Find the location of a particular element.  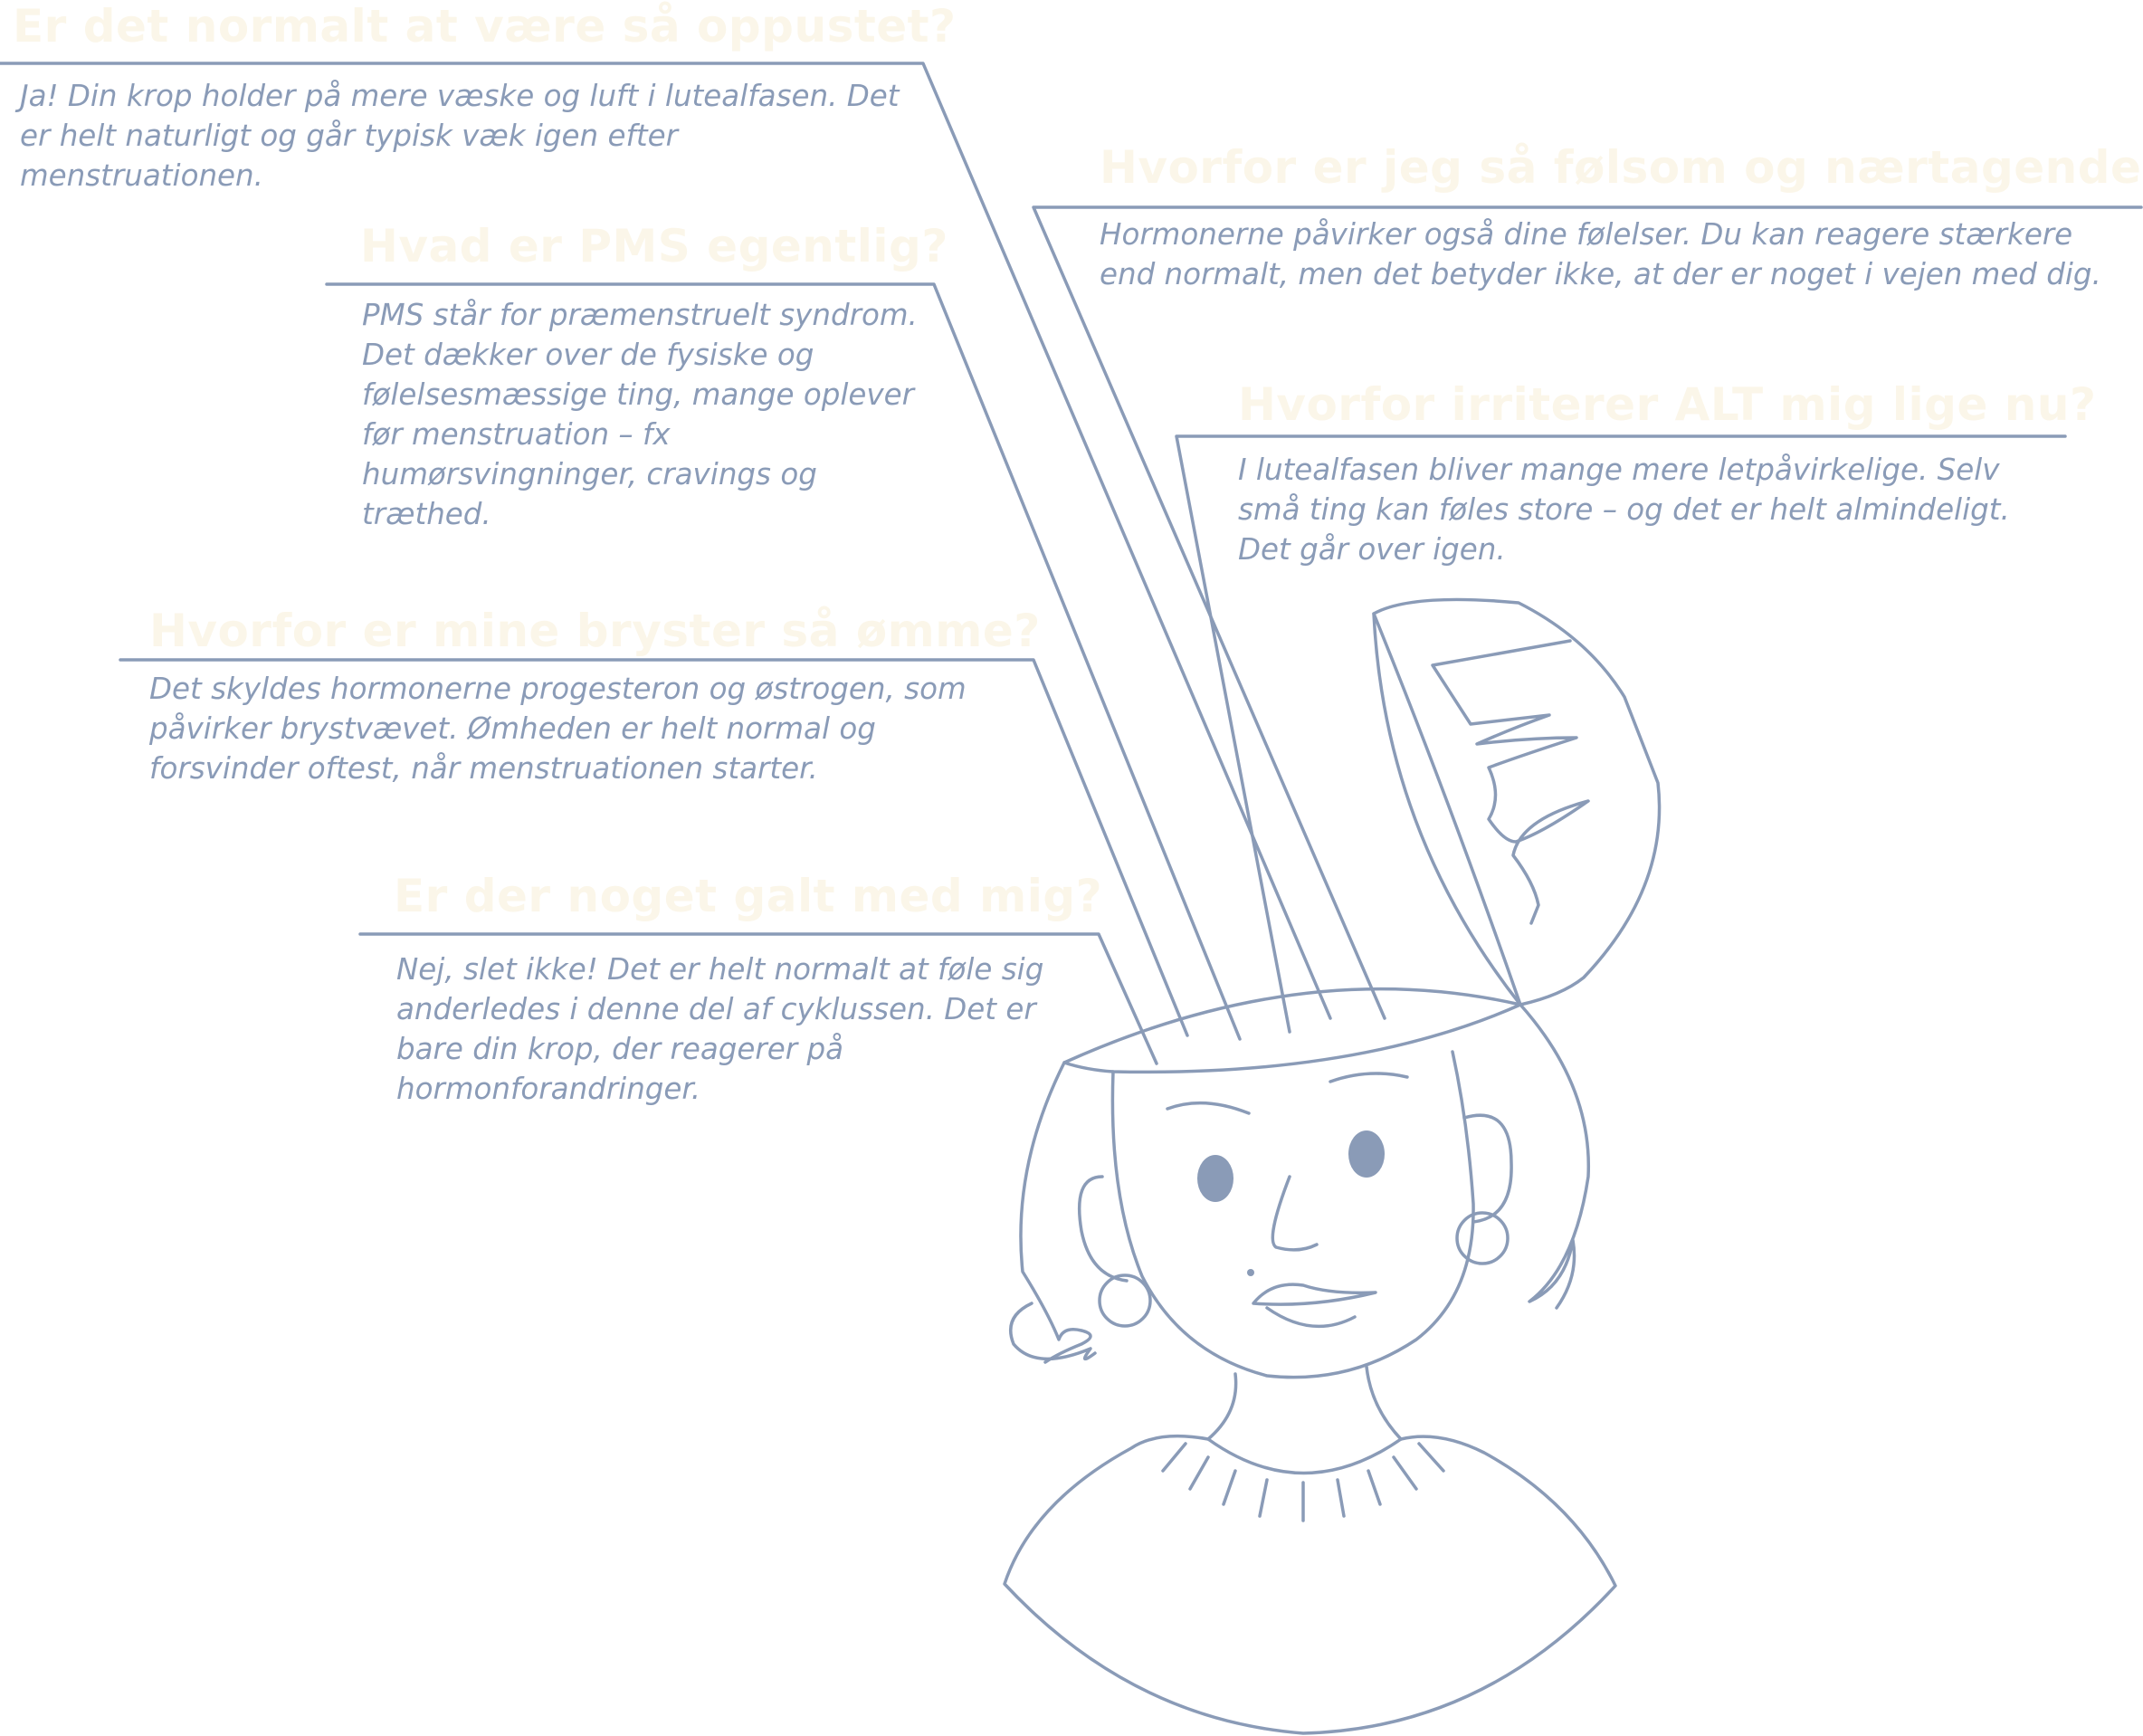

lid-hinge is located at coordinates (1447, 809).